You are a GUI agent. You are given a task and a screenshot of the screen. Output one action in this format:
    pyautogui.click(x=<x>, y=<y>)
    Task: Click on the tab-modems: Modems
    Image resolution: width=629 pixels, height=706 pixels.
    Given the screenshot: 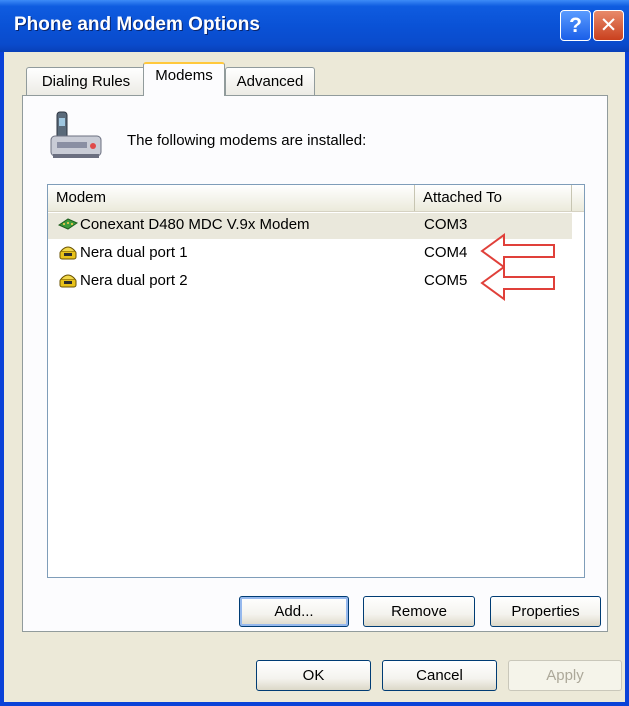 What is the action you would take?
    pyautogui.click(x=184, y=79)
    